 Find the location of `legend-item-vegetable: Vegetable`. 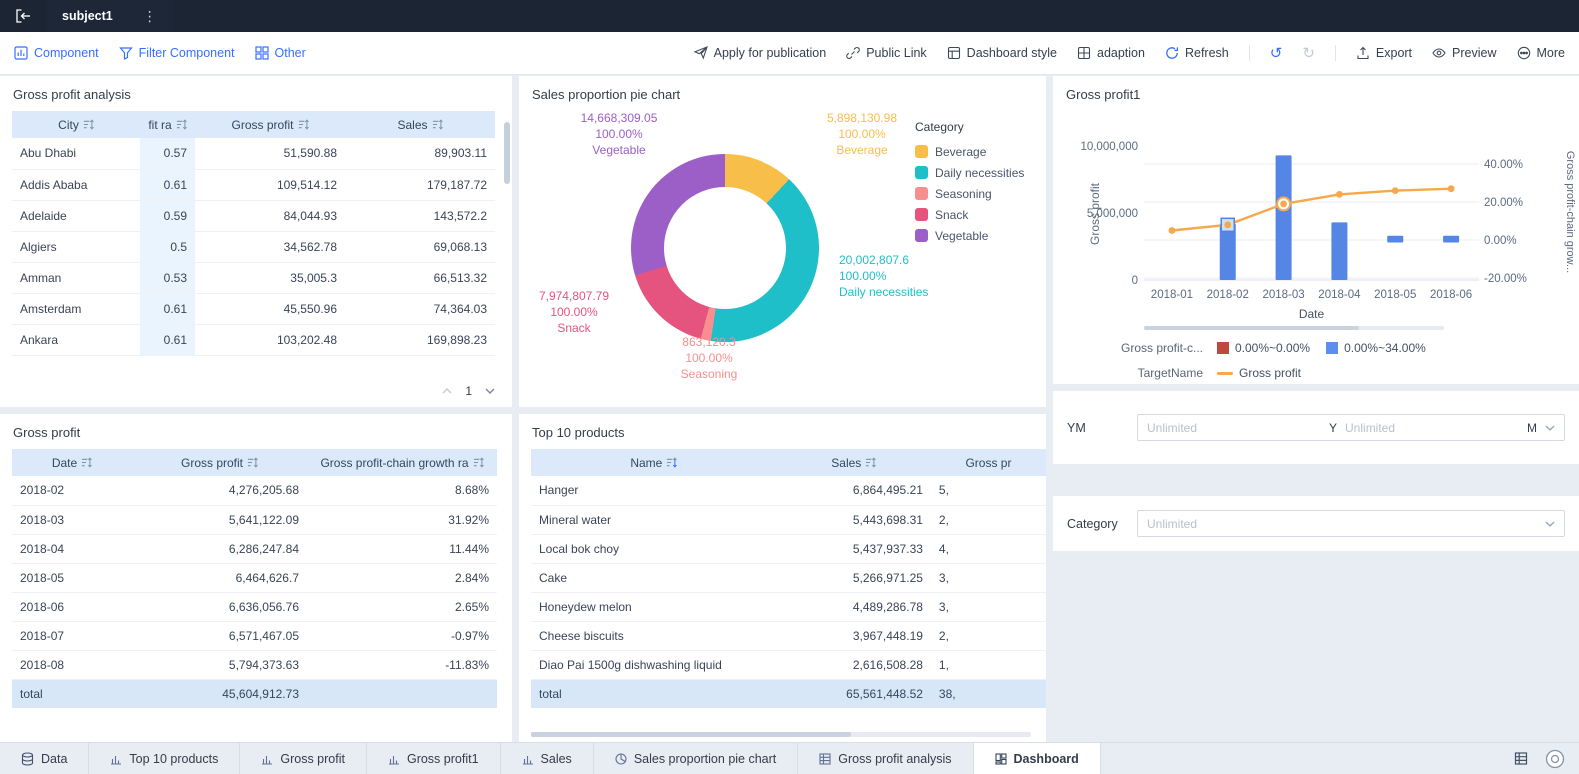

legend-item-vegetable: Vegetable is located at coordinates (969, 235).